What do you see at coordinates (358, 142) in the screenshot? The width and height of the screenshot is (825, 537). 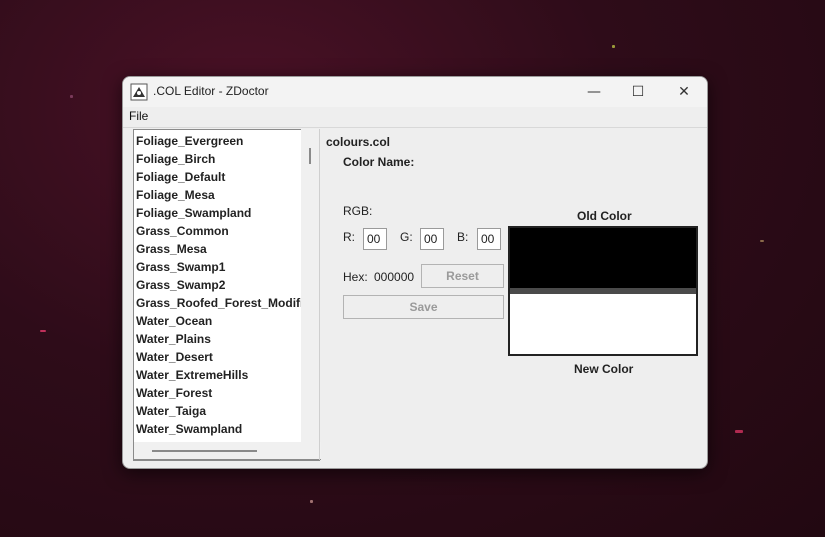 I see `file-name: colours.col` at bounding box center [358, 142].